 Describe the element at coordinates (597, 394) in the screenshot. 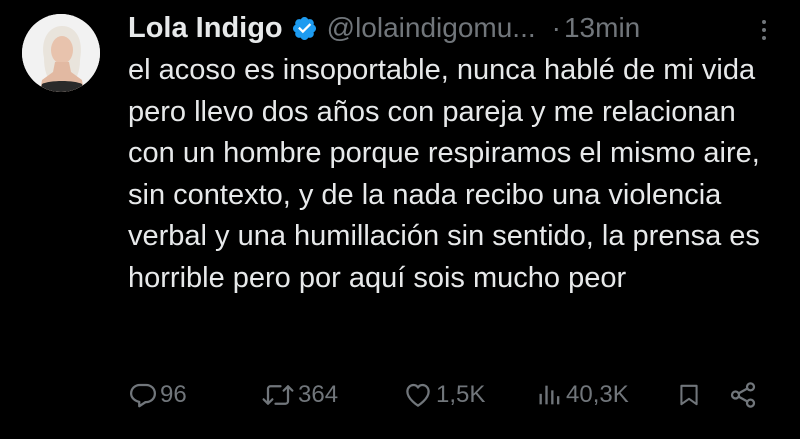

I see `views-count: 40,3K` at that location.